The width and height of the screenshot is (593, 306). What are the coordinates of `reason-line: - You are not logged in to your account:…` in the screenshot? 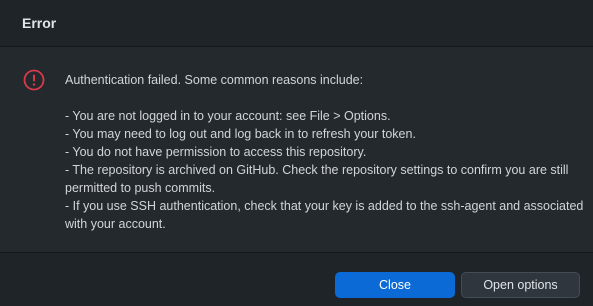 It's located at (228, 116).